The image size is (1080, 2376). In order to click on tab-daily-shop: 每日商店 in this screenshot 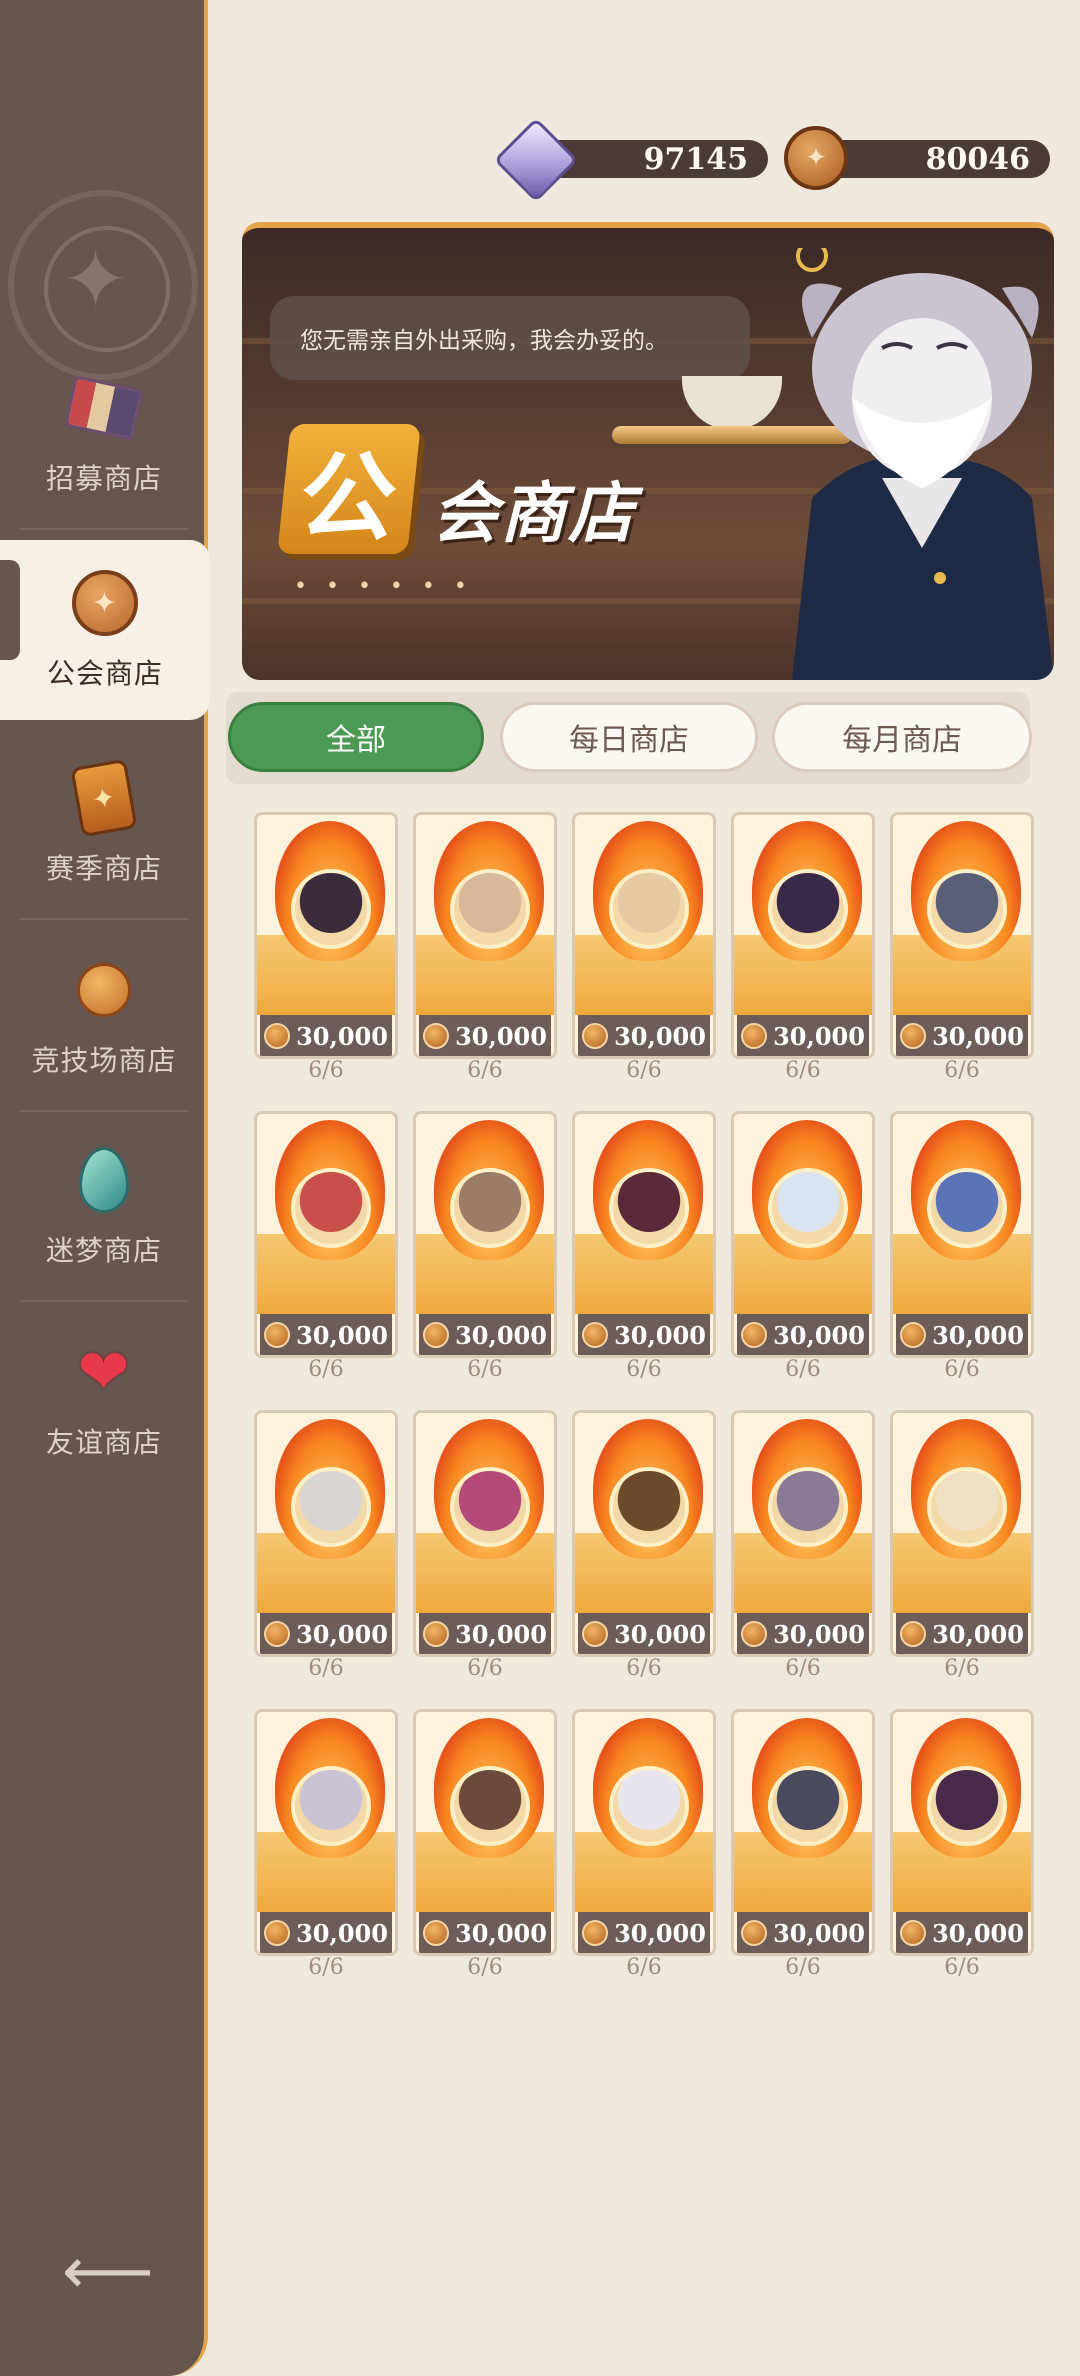, I will do `click(629, 737)`.